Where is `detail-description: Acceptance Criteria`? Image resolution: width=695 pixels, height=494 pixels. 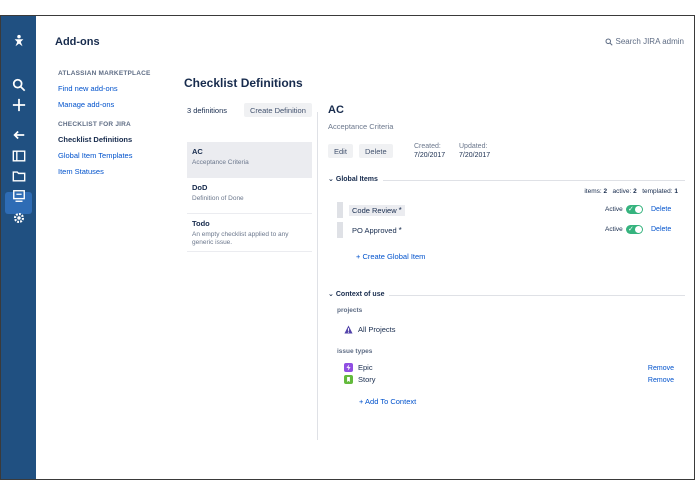
detail-description: Acceptance Criteria is located at coordinates (361, 126).